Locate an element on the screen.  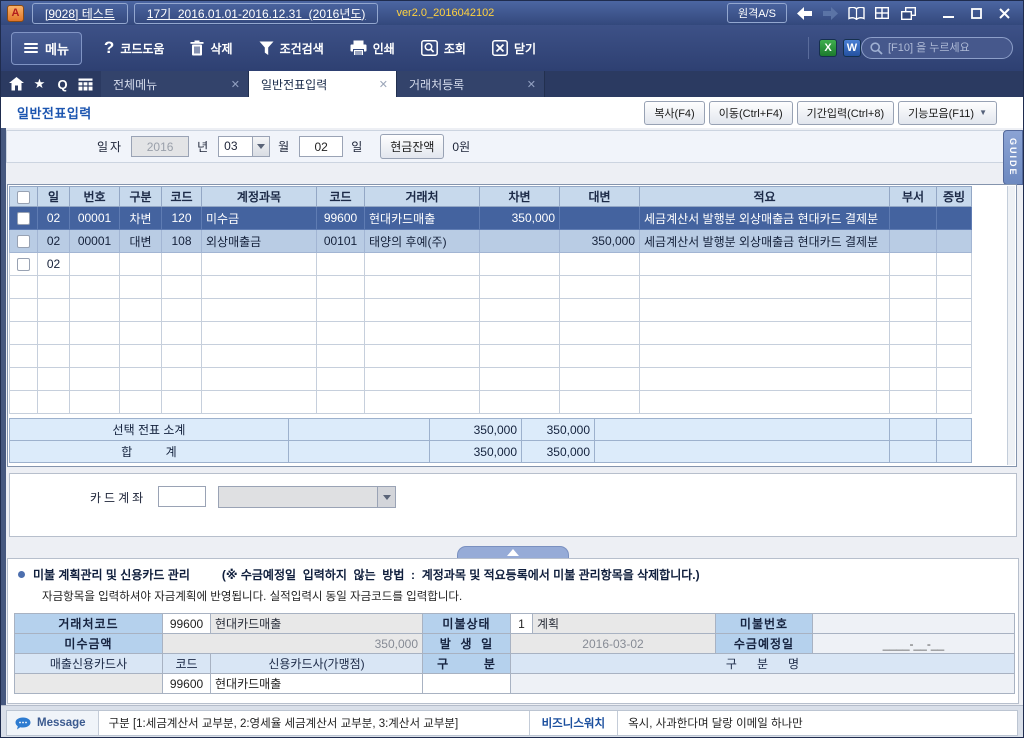
fiscal-period-selector: 17기 2016.01.01-2016.12.31 (2016년도) is located at coordinates (256, 13).